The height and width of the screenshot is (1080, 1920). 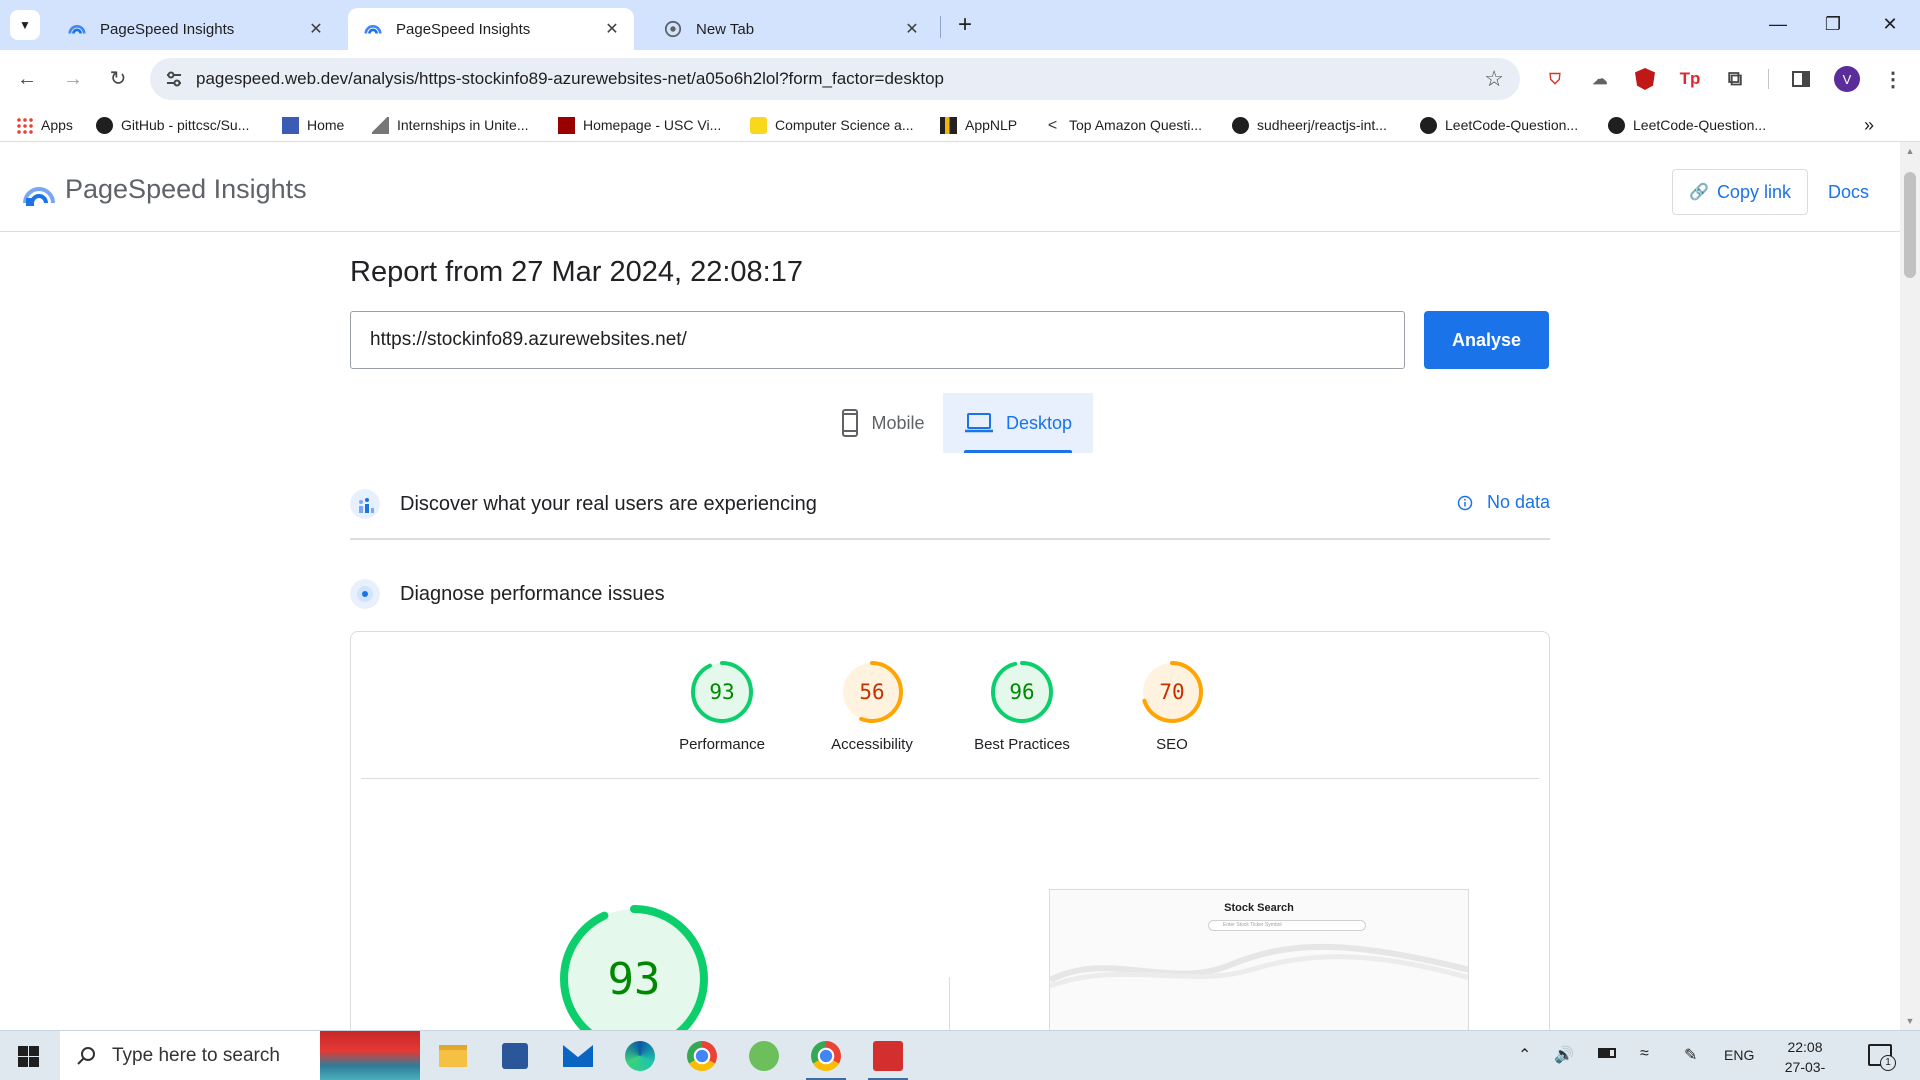 What do you see at coordinates (764, 1056) in the screenshot?
I see `atom-app-icon` at bounding box center [764, 1056].